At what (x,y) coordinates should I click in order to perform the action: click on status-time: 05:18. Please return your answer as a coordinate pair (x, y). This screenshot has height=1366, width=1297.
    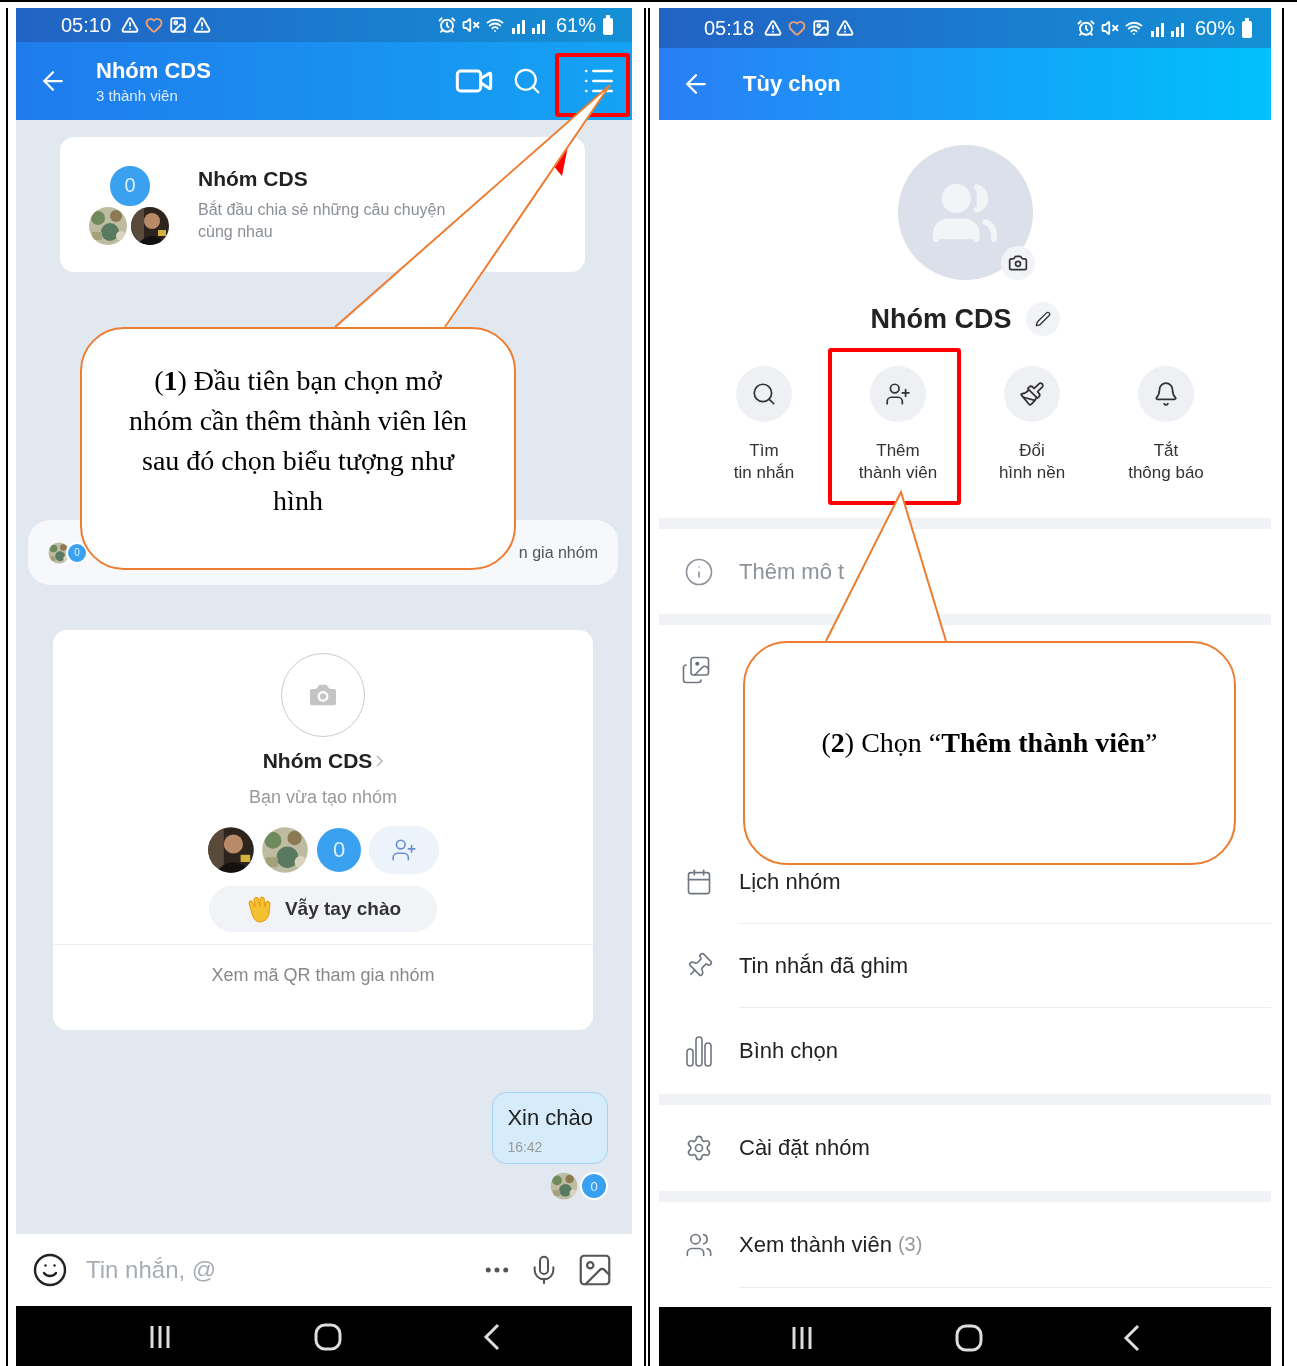
    Looking at the image, I should click on (729, 28).